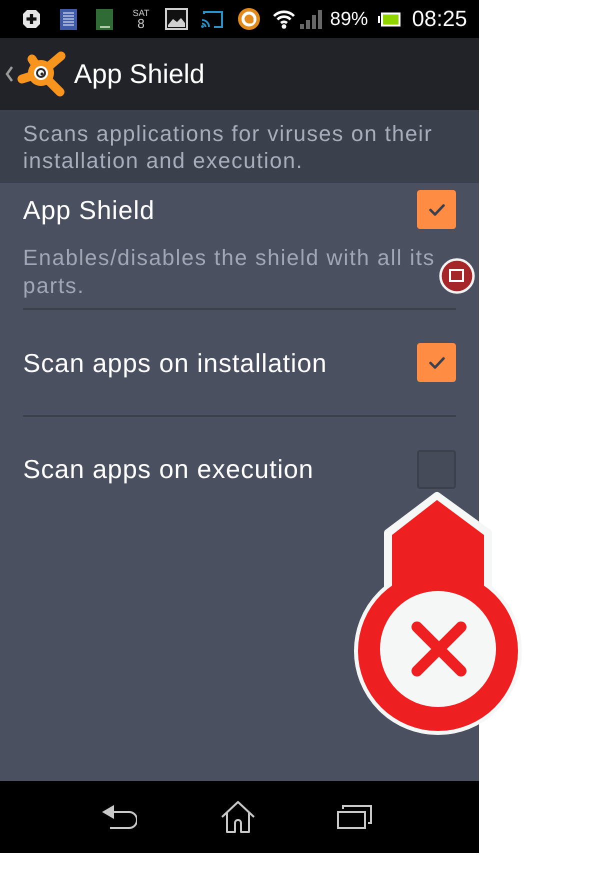 The image size is (611, 890). I want to click on back-icon, so click(119, 817).